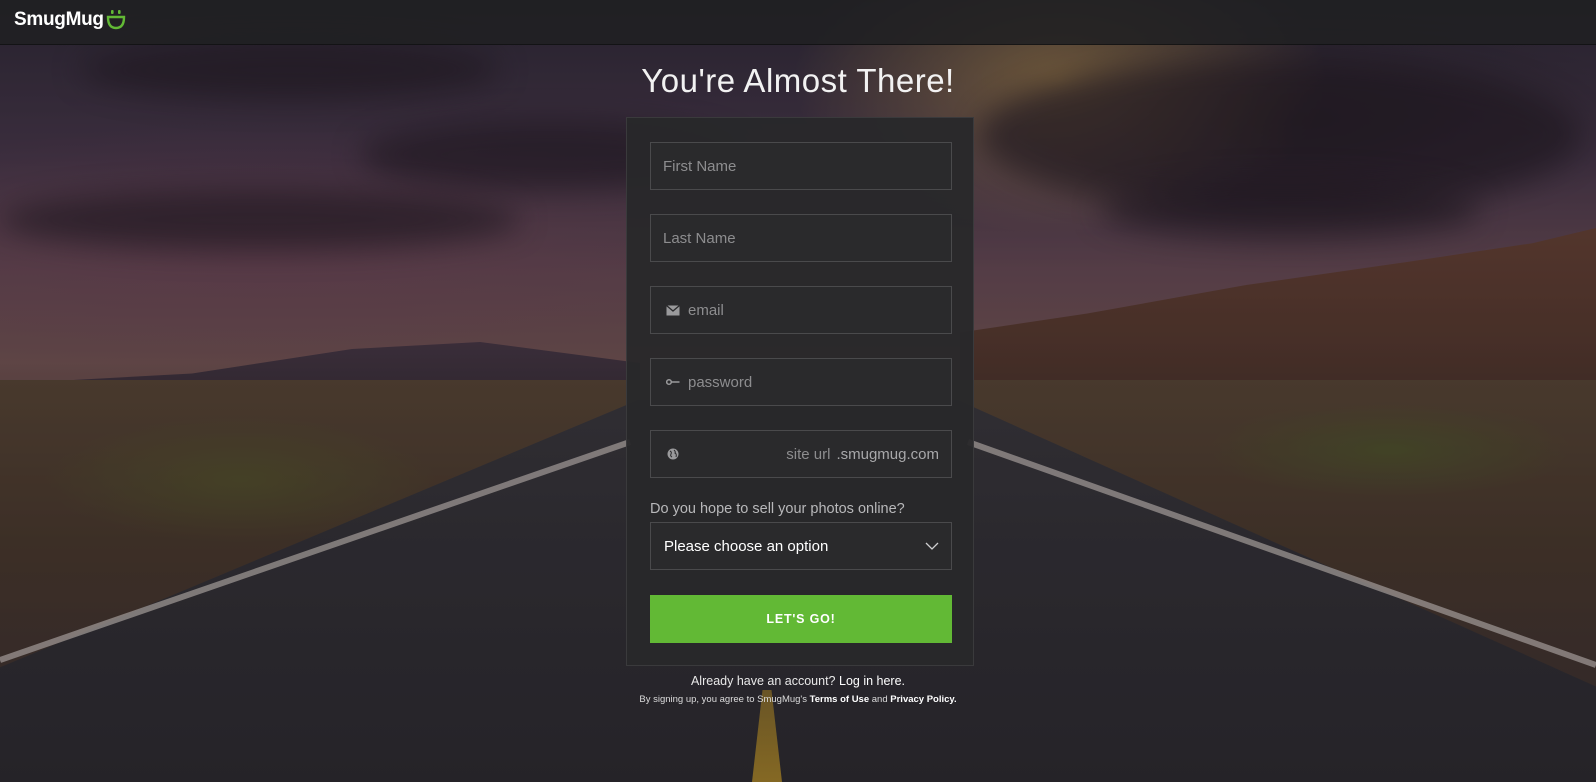 This screenshot has width=1596, height=782. I want to click on login-link: Log in here., so click(872, 681).